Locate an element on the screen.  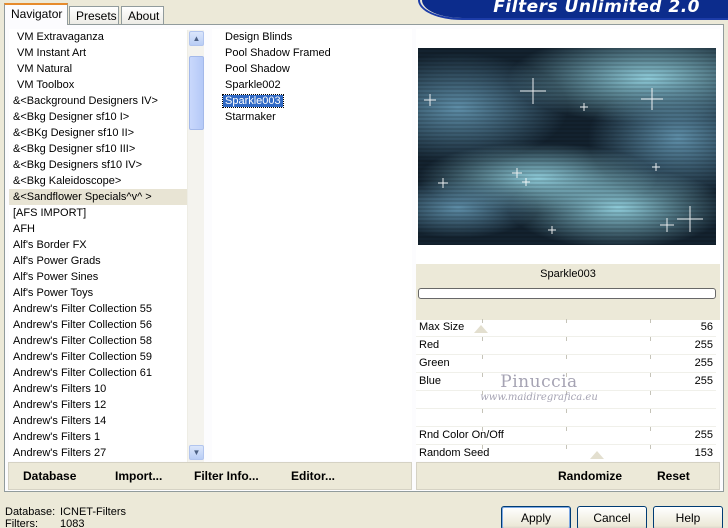
parameter-value: 153 is located at coordinates (703, 453).